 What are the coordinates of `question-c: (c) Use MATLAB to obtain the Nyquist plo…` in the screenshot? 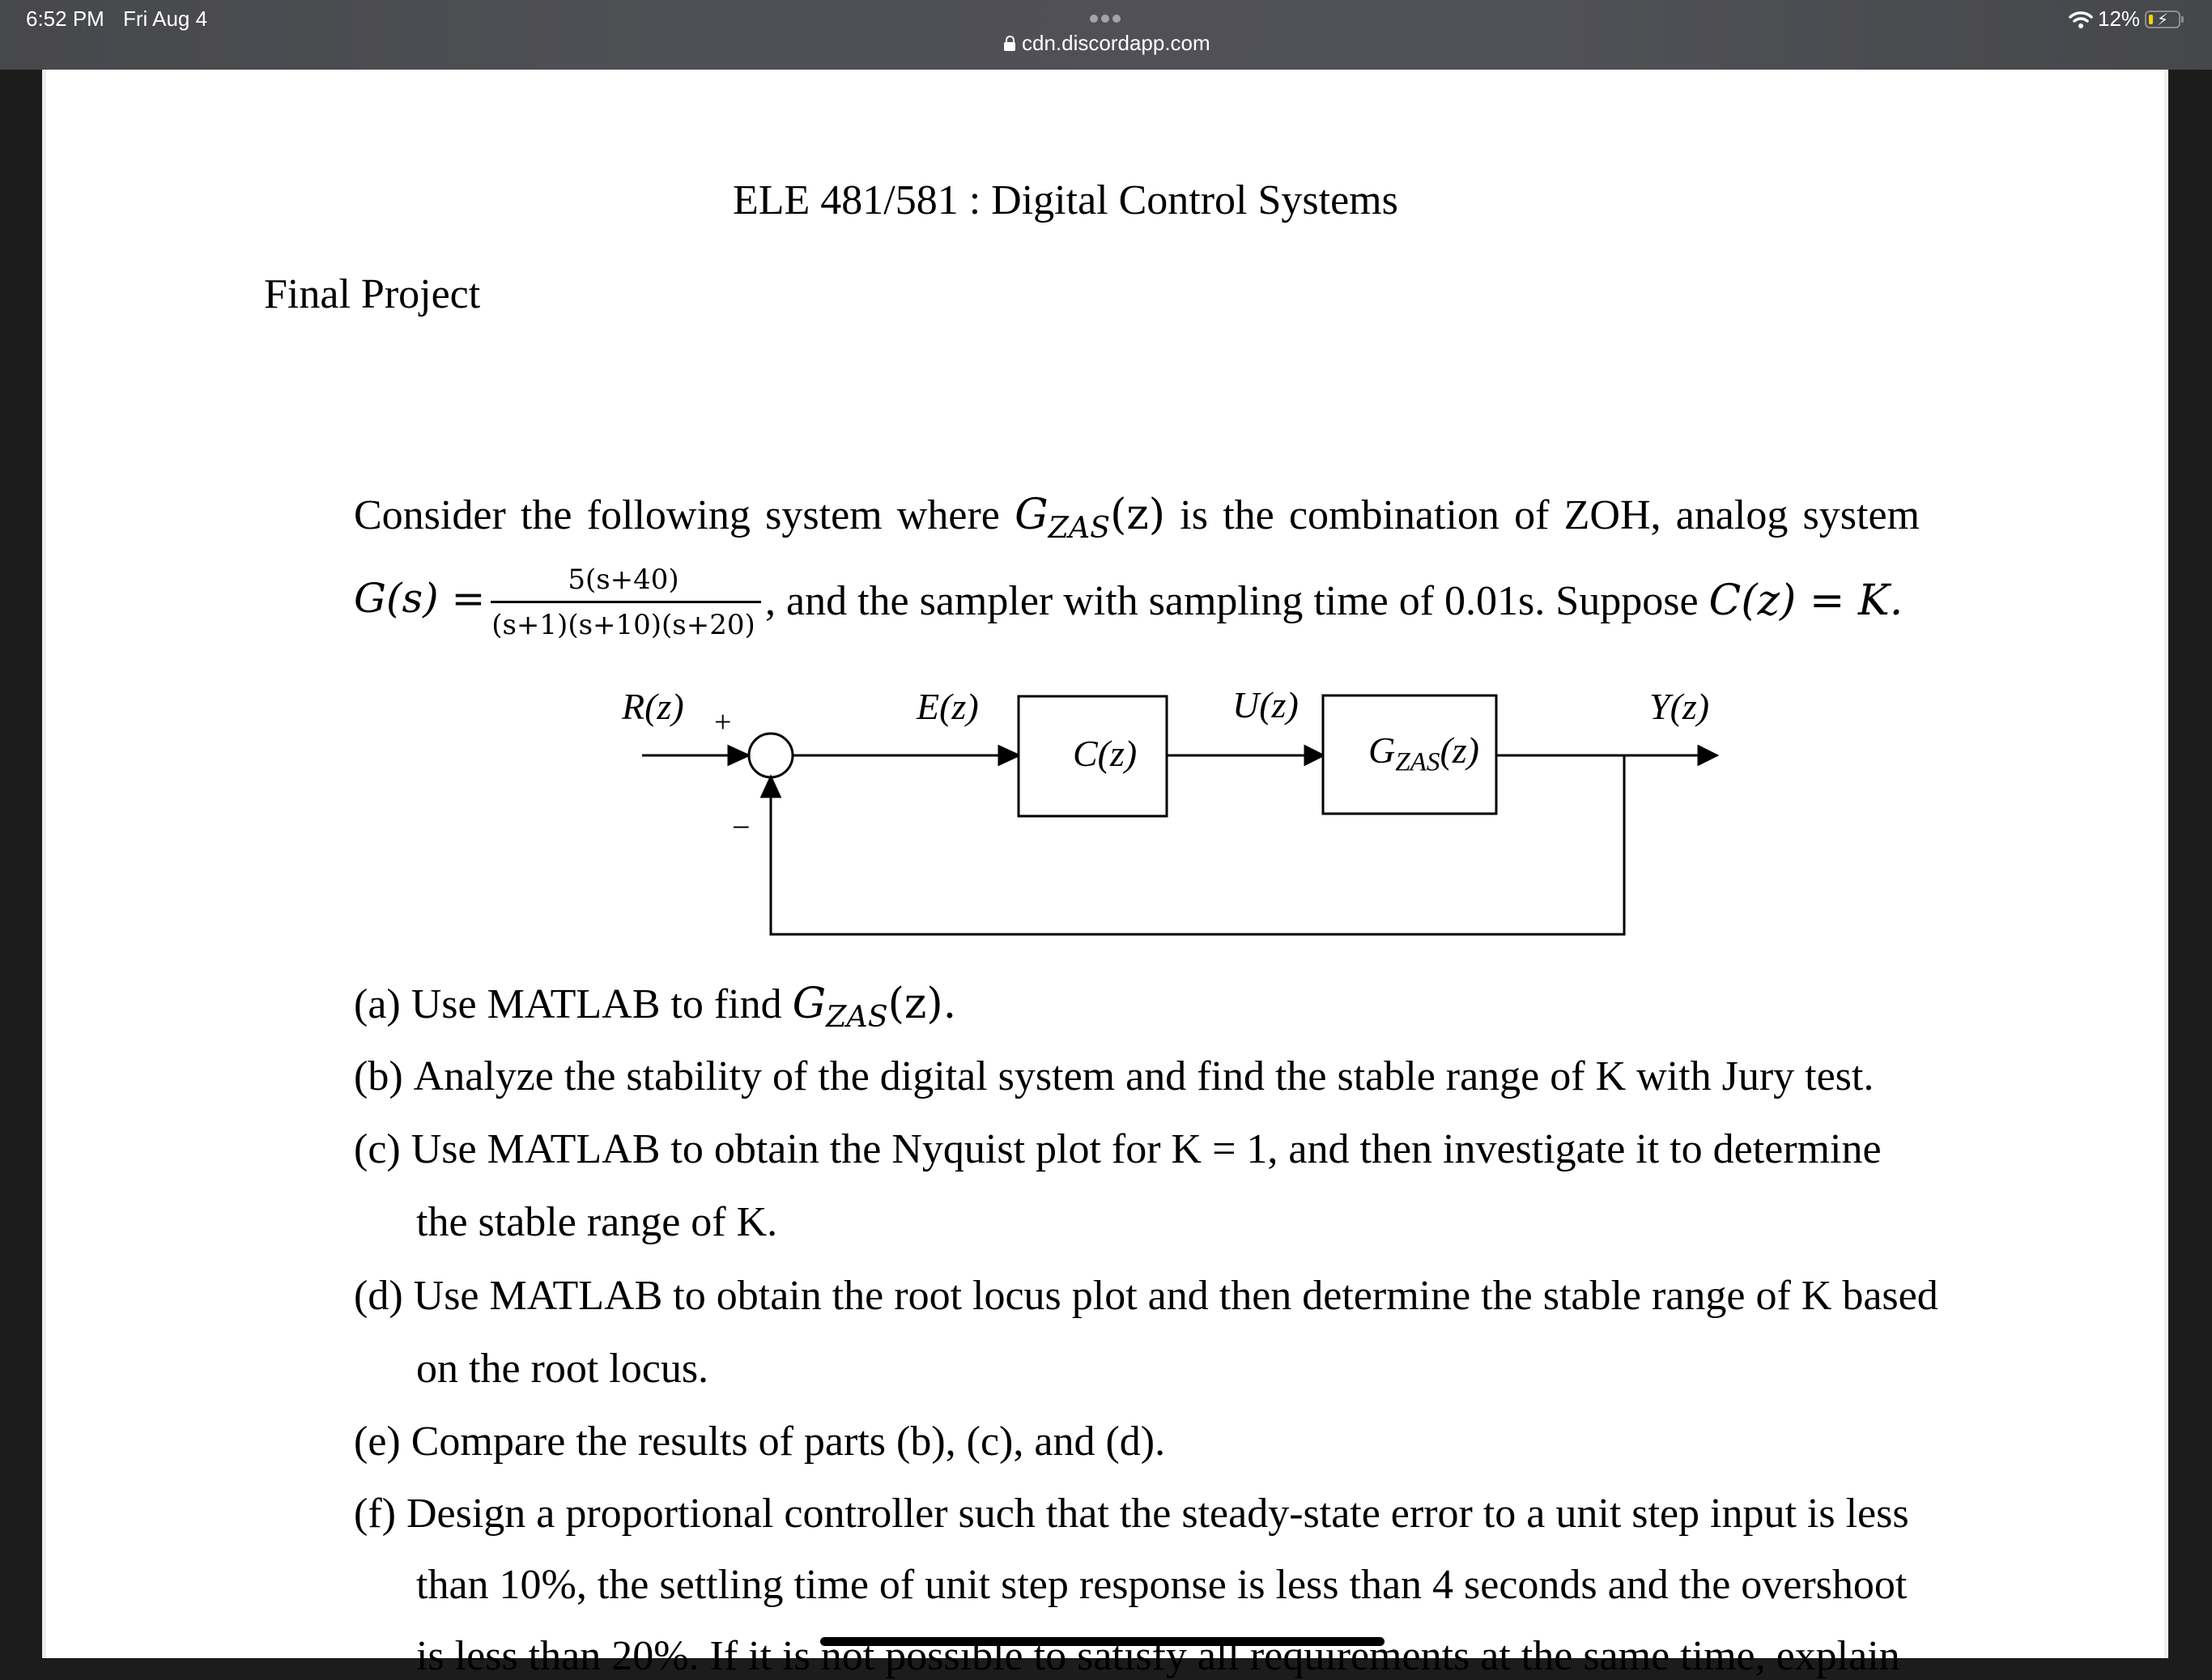 It's located at (1118, 1149).